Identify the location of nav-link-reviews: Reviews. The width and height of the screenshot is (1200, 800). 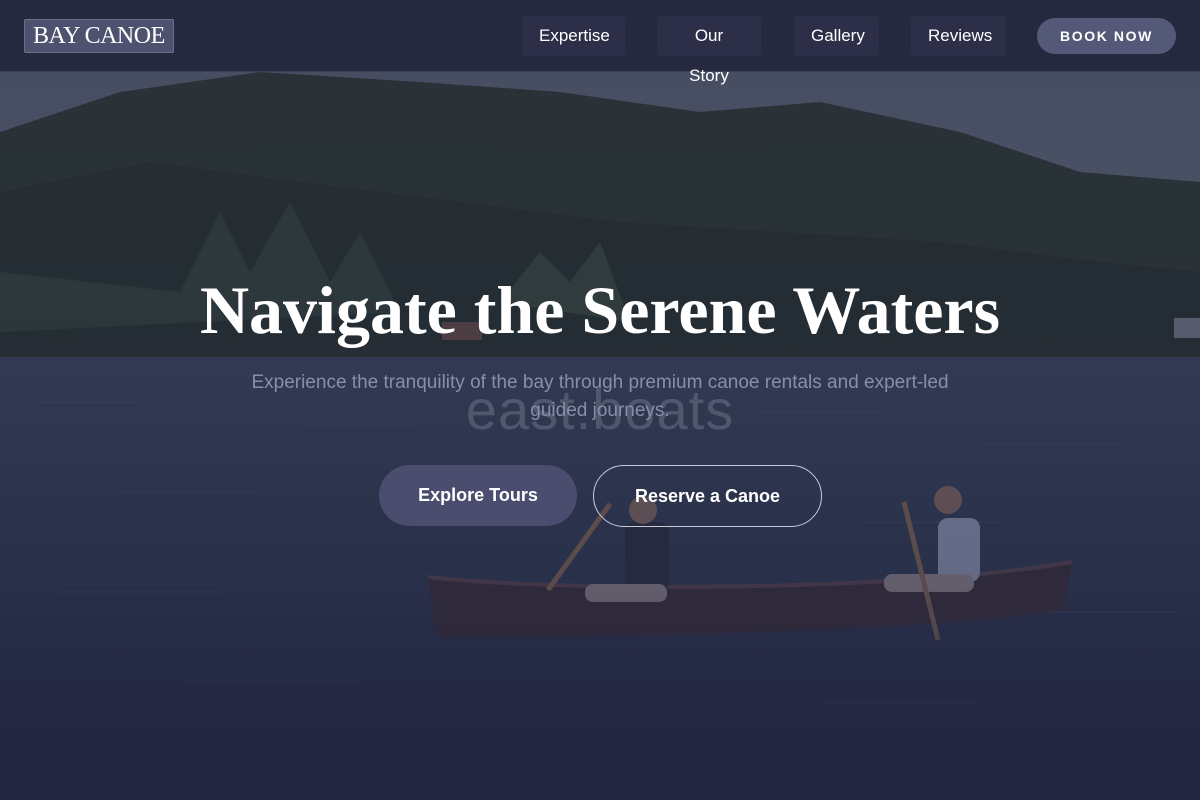
(958, 36).